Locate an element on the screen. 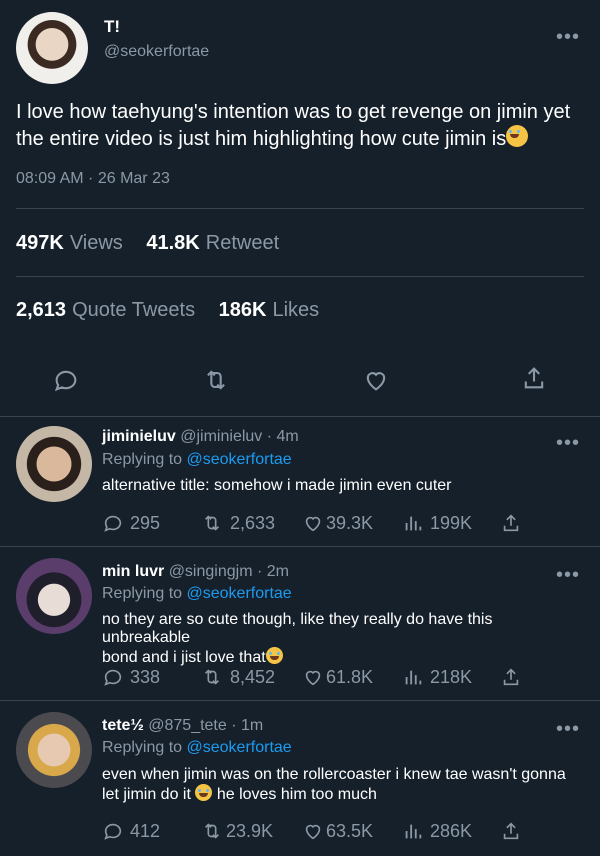 The image size is (600, 856). author-name: T! is located at coordinates (112, 27).